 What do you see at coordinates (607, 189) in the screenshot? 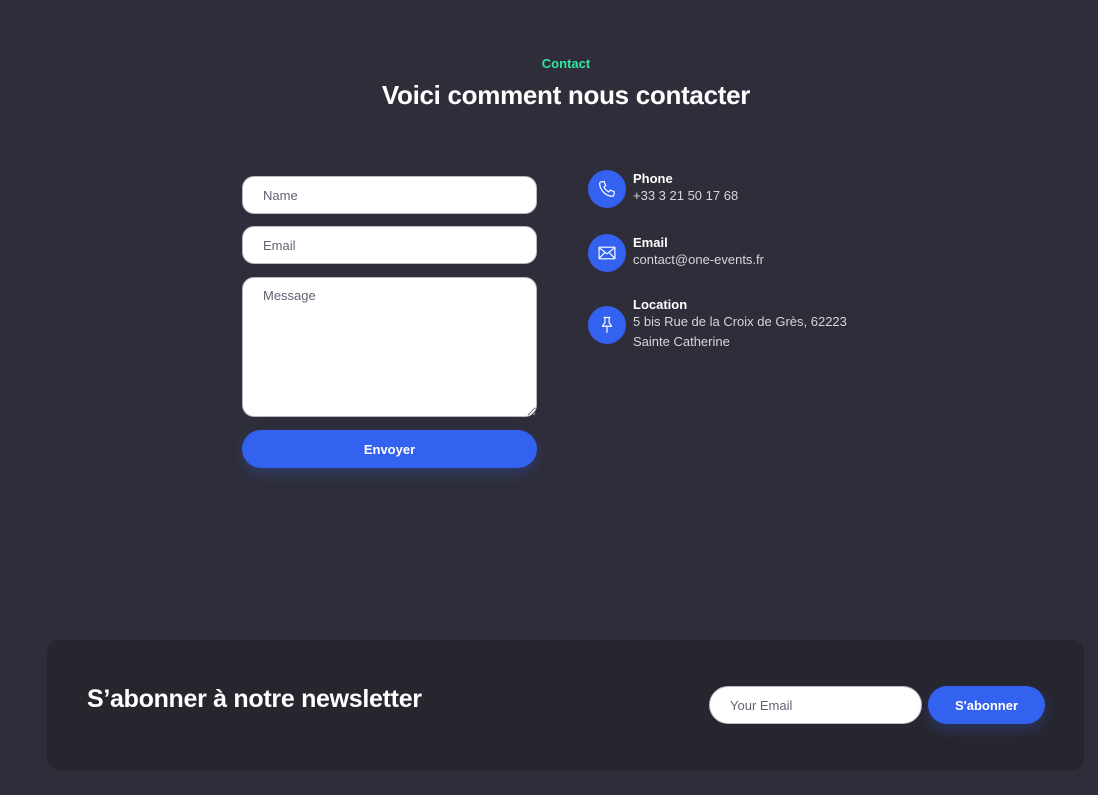
I see `phone-icon` at bounding box center [607, 189].